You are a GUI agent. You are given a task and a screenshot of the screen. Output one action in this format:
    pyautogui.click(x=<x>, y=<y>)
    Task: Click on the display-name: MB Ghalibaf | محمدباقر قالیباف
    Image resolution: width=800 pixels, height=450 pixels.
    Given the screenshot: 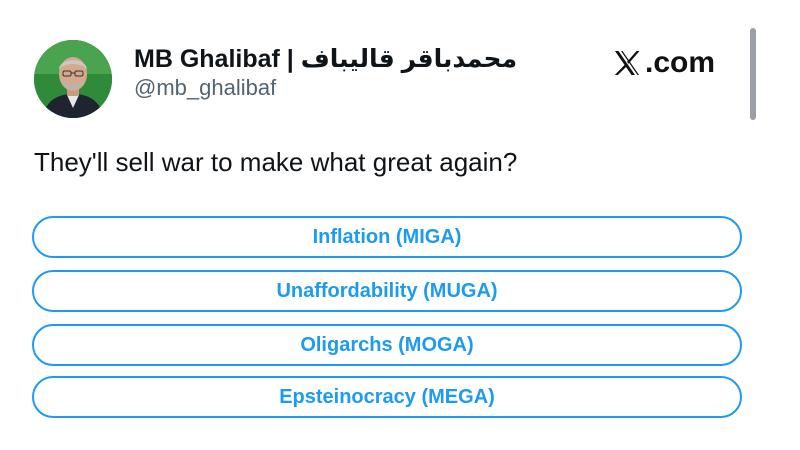 What is the action you would take?
    pyautogui.click(x=325, y=59)
    